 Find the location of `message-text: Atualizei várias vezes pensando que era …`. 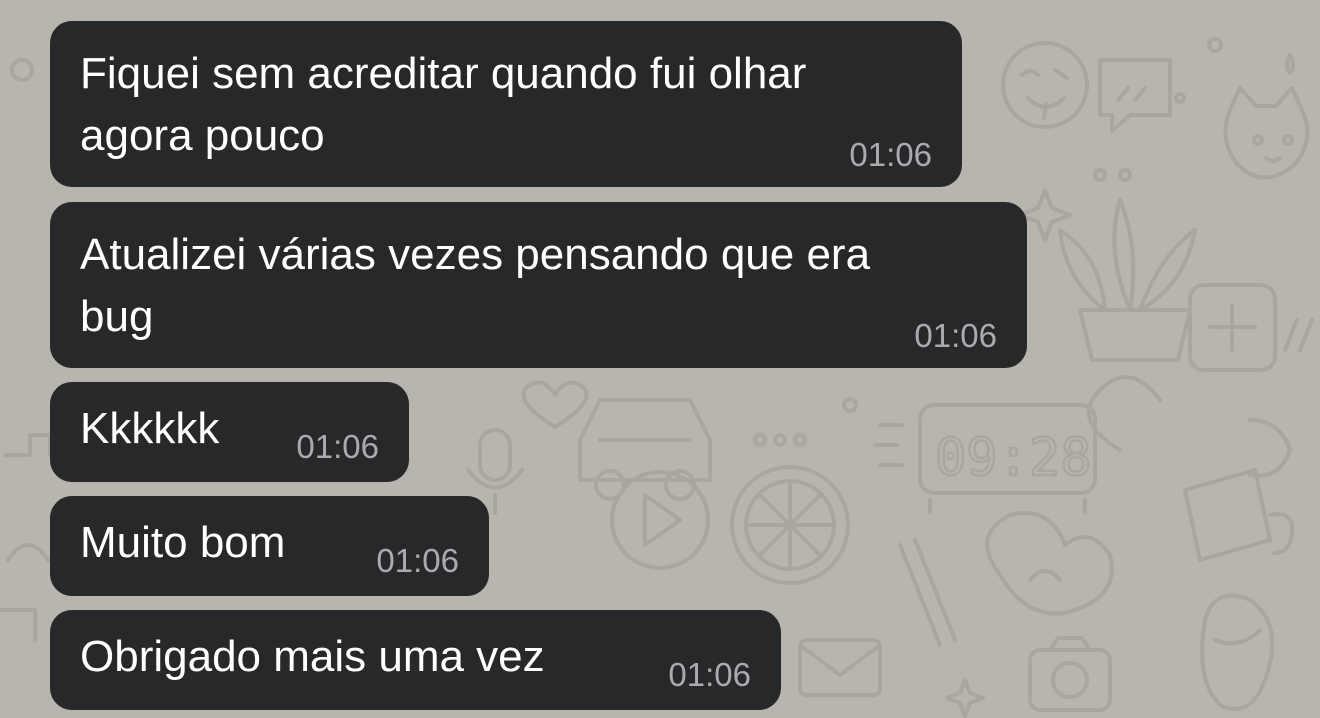

message-text: Atualizei várias vezes pensando que era … is located at coordinates (475, 285).